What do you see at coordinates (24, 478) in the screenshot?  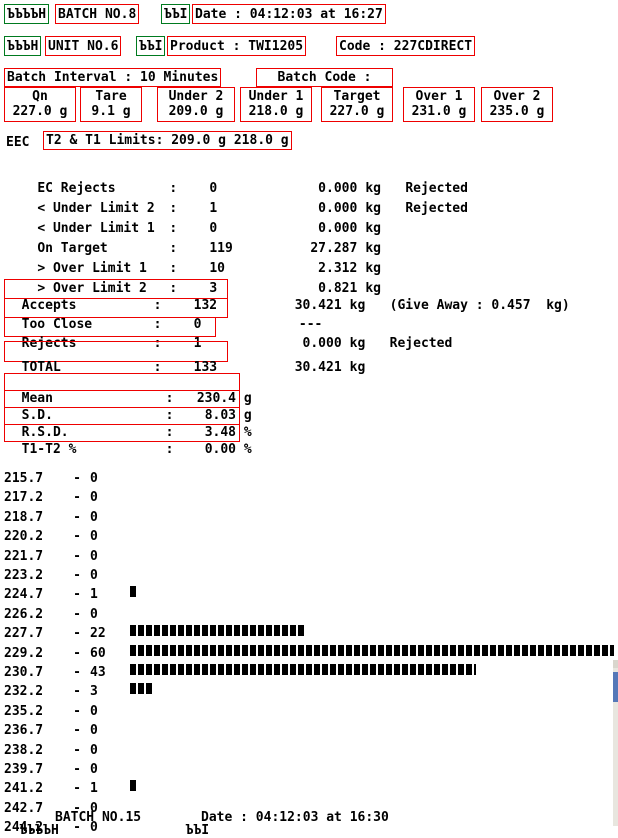 I see `histogram-bin-label: 215.7` at bounding box center [24, 478].